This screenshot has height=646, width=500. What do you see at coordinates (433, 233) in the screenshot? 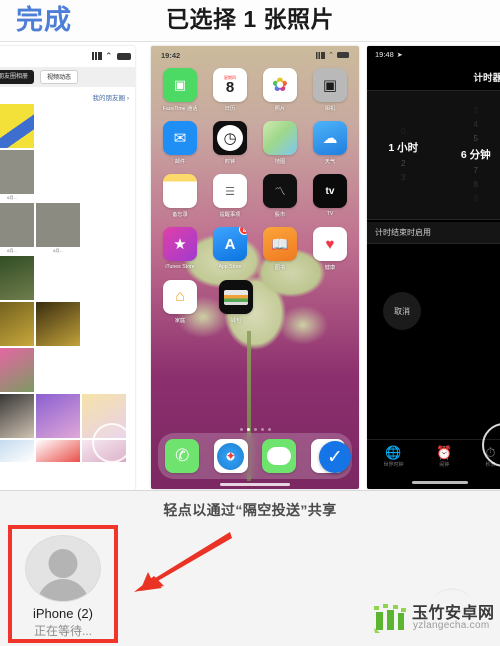
I see `timer-end-sound-row: 计时结束时启用` at bounding box center [433, 233].